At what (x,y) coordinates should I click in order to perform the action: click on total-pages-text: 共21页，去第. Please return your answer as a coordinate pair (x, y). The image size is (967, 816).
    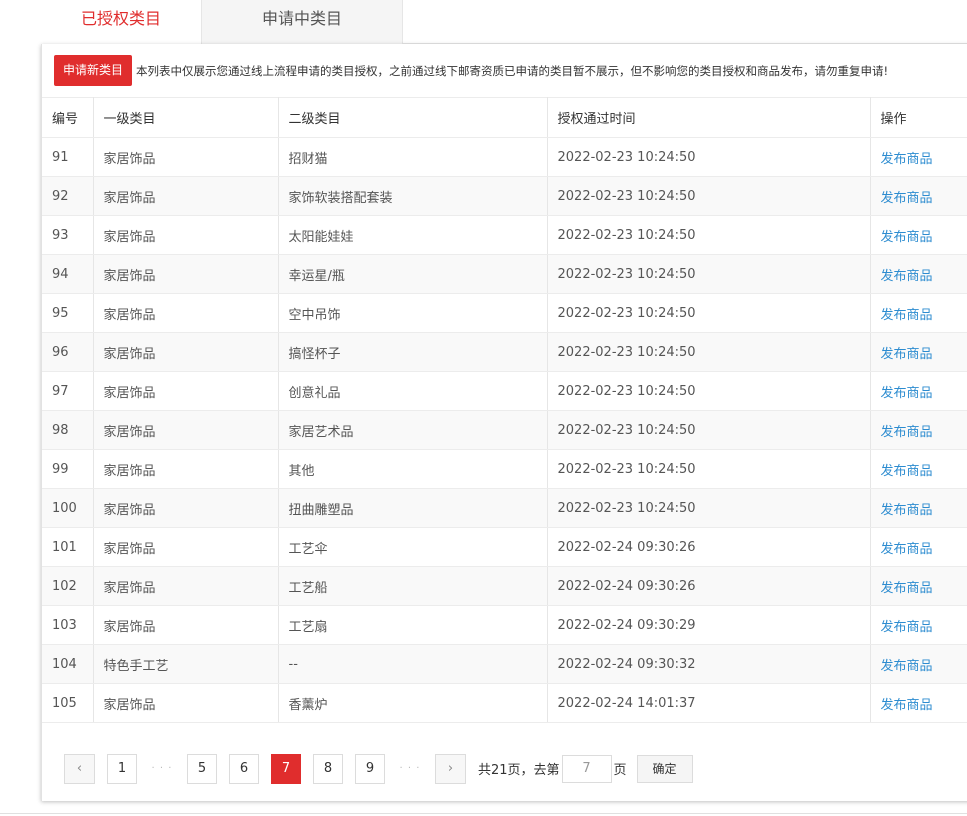
    Looking at the image, I should click on (519, 770).